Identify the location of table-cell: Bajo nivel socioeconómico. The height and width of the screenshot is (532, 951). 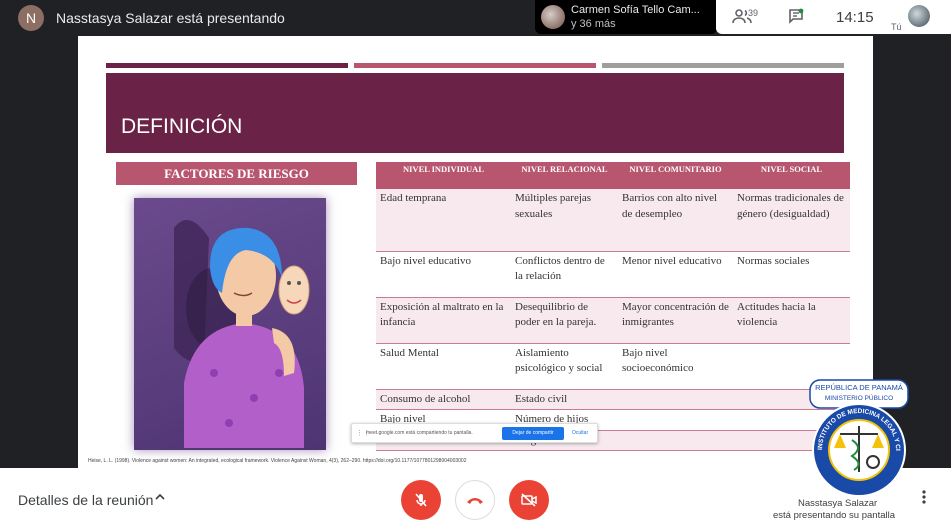
(675, 366).